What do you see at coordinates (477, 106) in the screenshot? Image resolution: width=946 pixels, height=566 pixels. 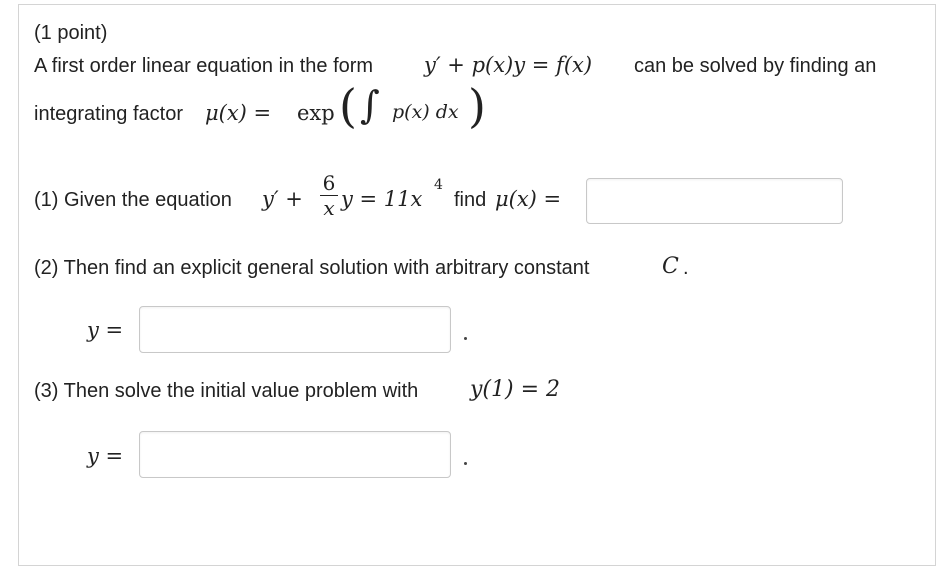 I see `right-paren: )` at bounding box center [477, 106].